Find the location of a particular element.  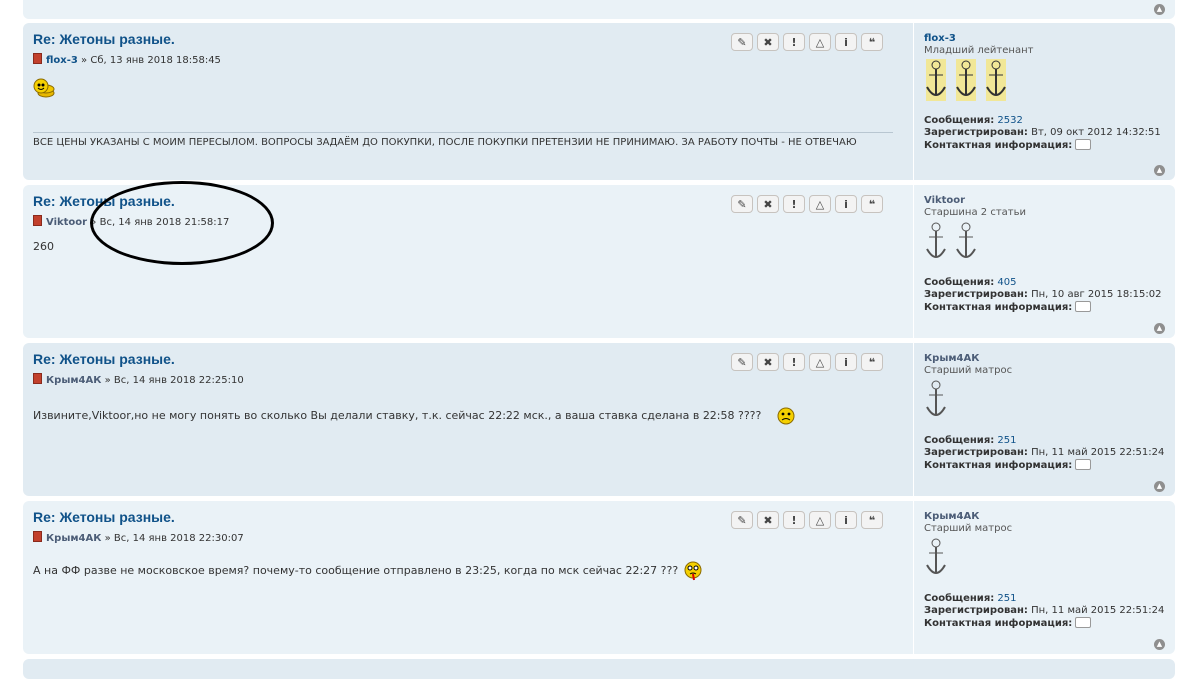

next-post-head is located at coordinates (599, 669).